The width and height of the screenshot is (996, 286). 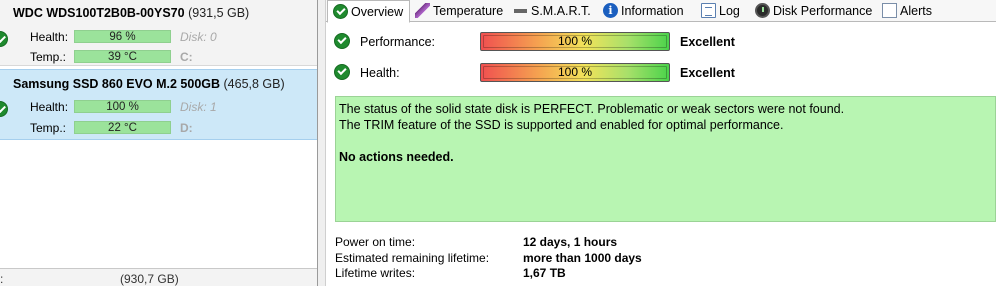 What do you see at coordinates (122, 36) in the screenshot?
I see `health-bar: 96 %` at bounding box center [122, 36].